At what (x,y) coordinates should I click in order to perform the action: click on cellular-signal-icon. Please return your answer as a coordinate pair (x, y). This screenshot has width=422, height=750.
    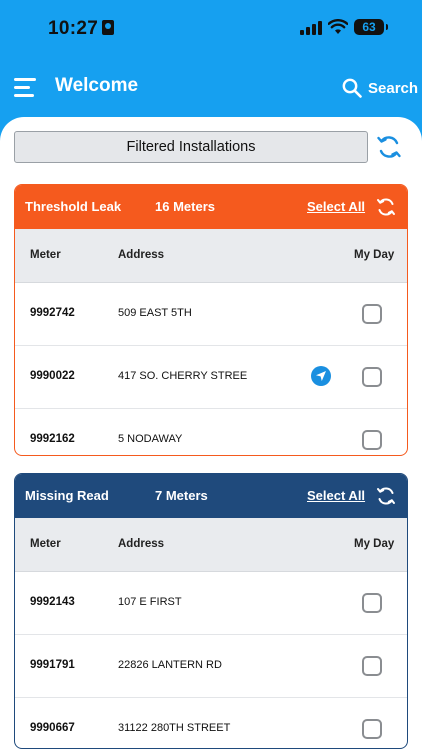
    Looking at the image, I should click on (311, 28).